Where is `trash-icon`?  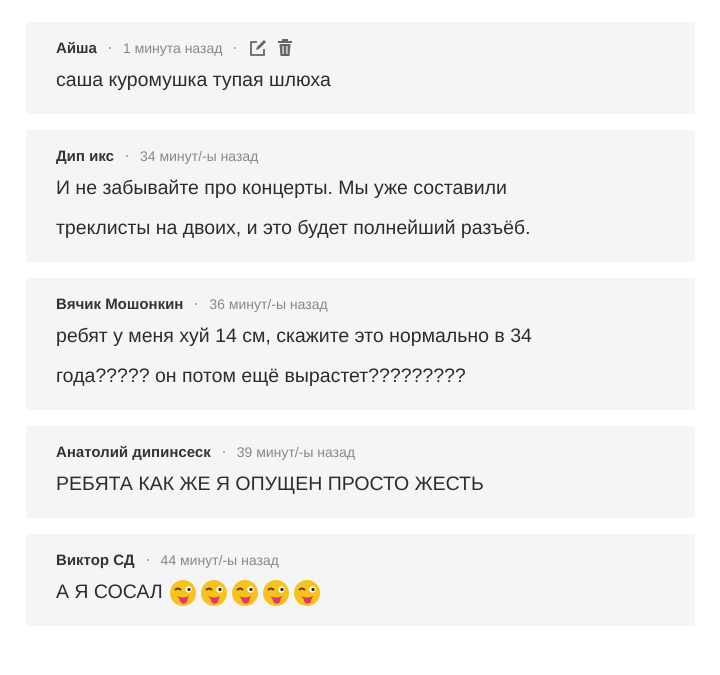
trash-icon is located at coordinates (285, 48).